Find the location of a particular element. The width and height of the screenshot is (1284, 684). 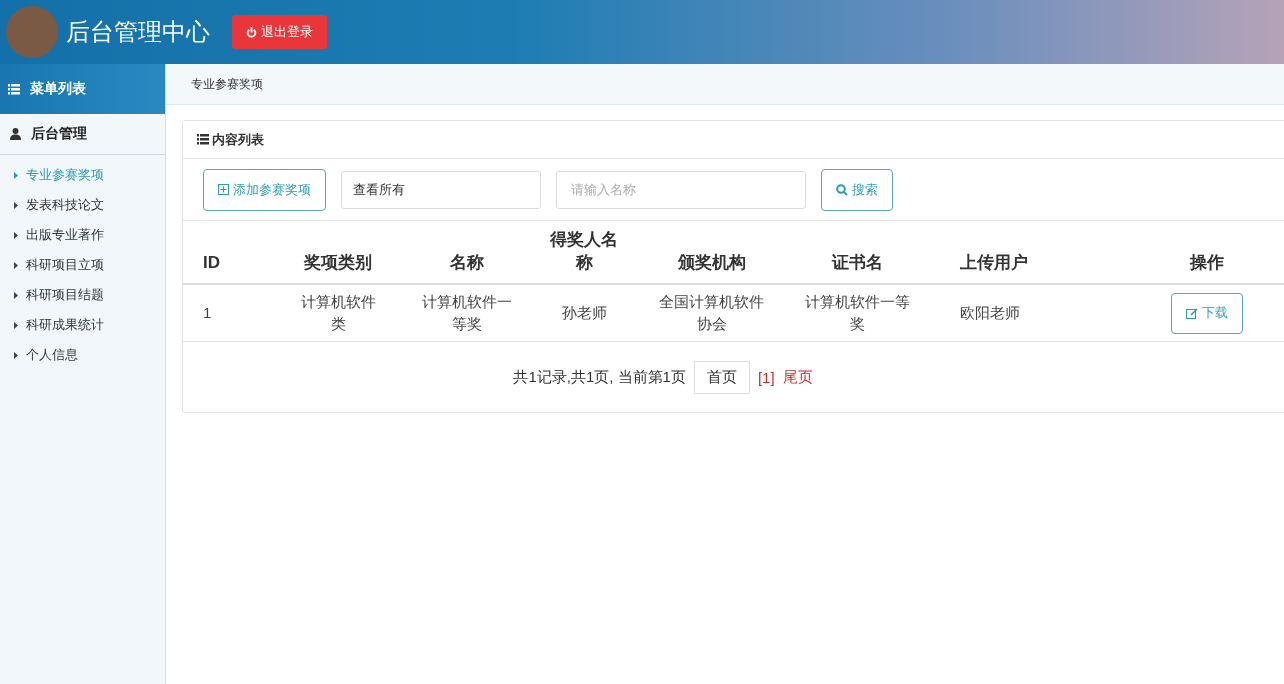

sidebar-title: 菜单列表 is located at coordinates (58, 89).